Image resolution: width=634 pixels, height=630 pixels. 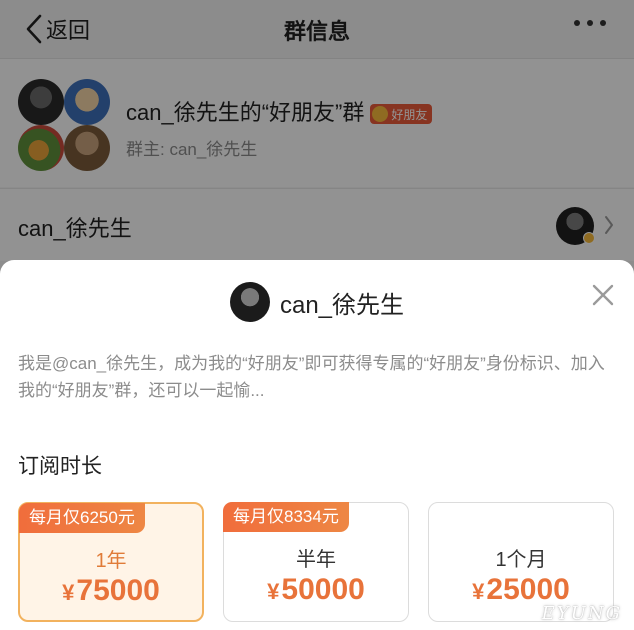 What do you see at coordinates (249, 302) in the screenshot?
I see `creator-avatar` at bounding box center [249, 302].